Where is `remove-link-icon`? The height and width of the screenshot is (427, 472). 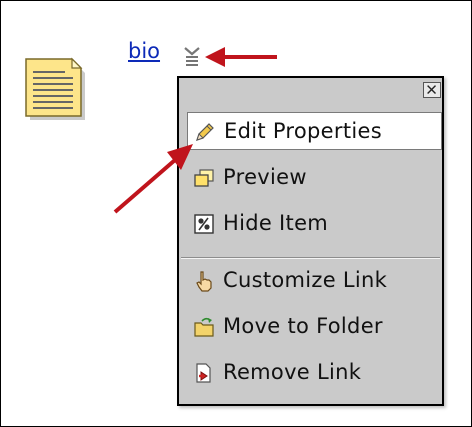 remove-link-icon is located at coordinates (203, 373).